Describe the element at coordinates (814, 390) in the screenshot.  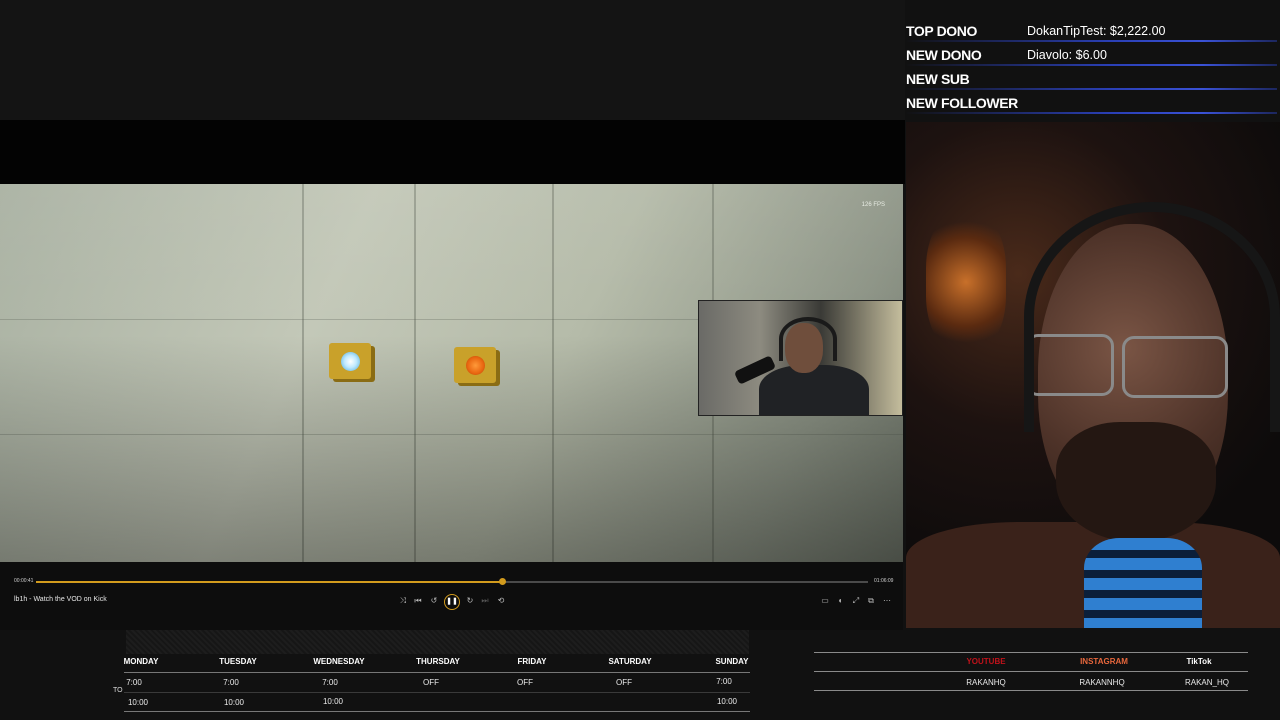
I see `pip-person-body` at that location.